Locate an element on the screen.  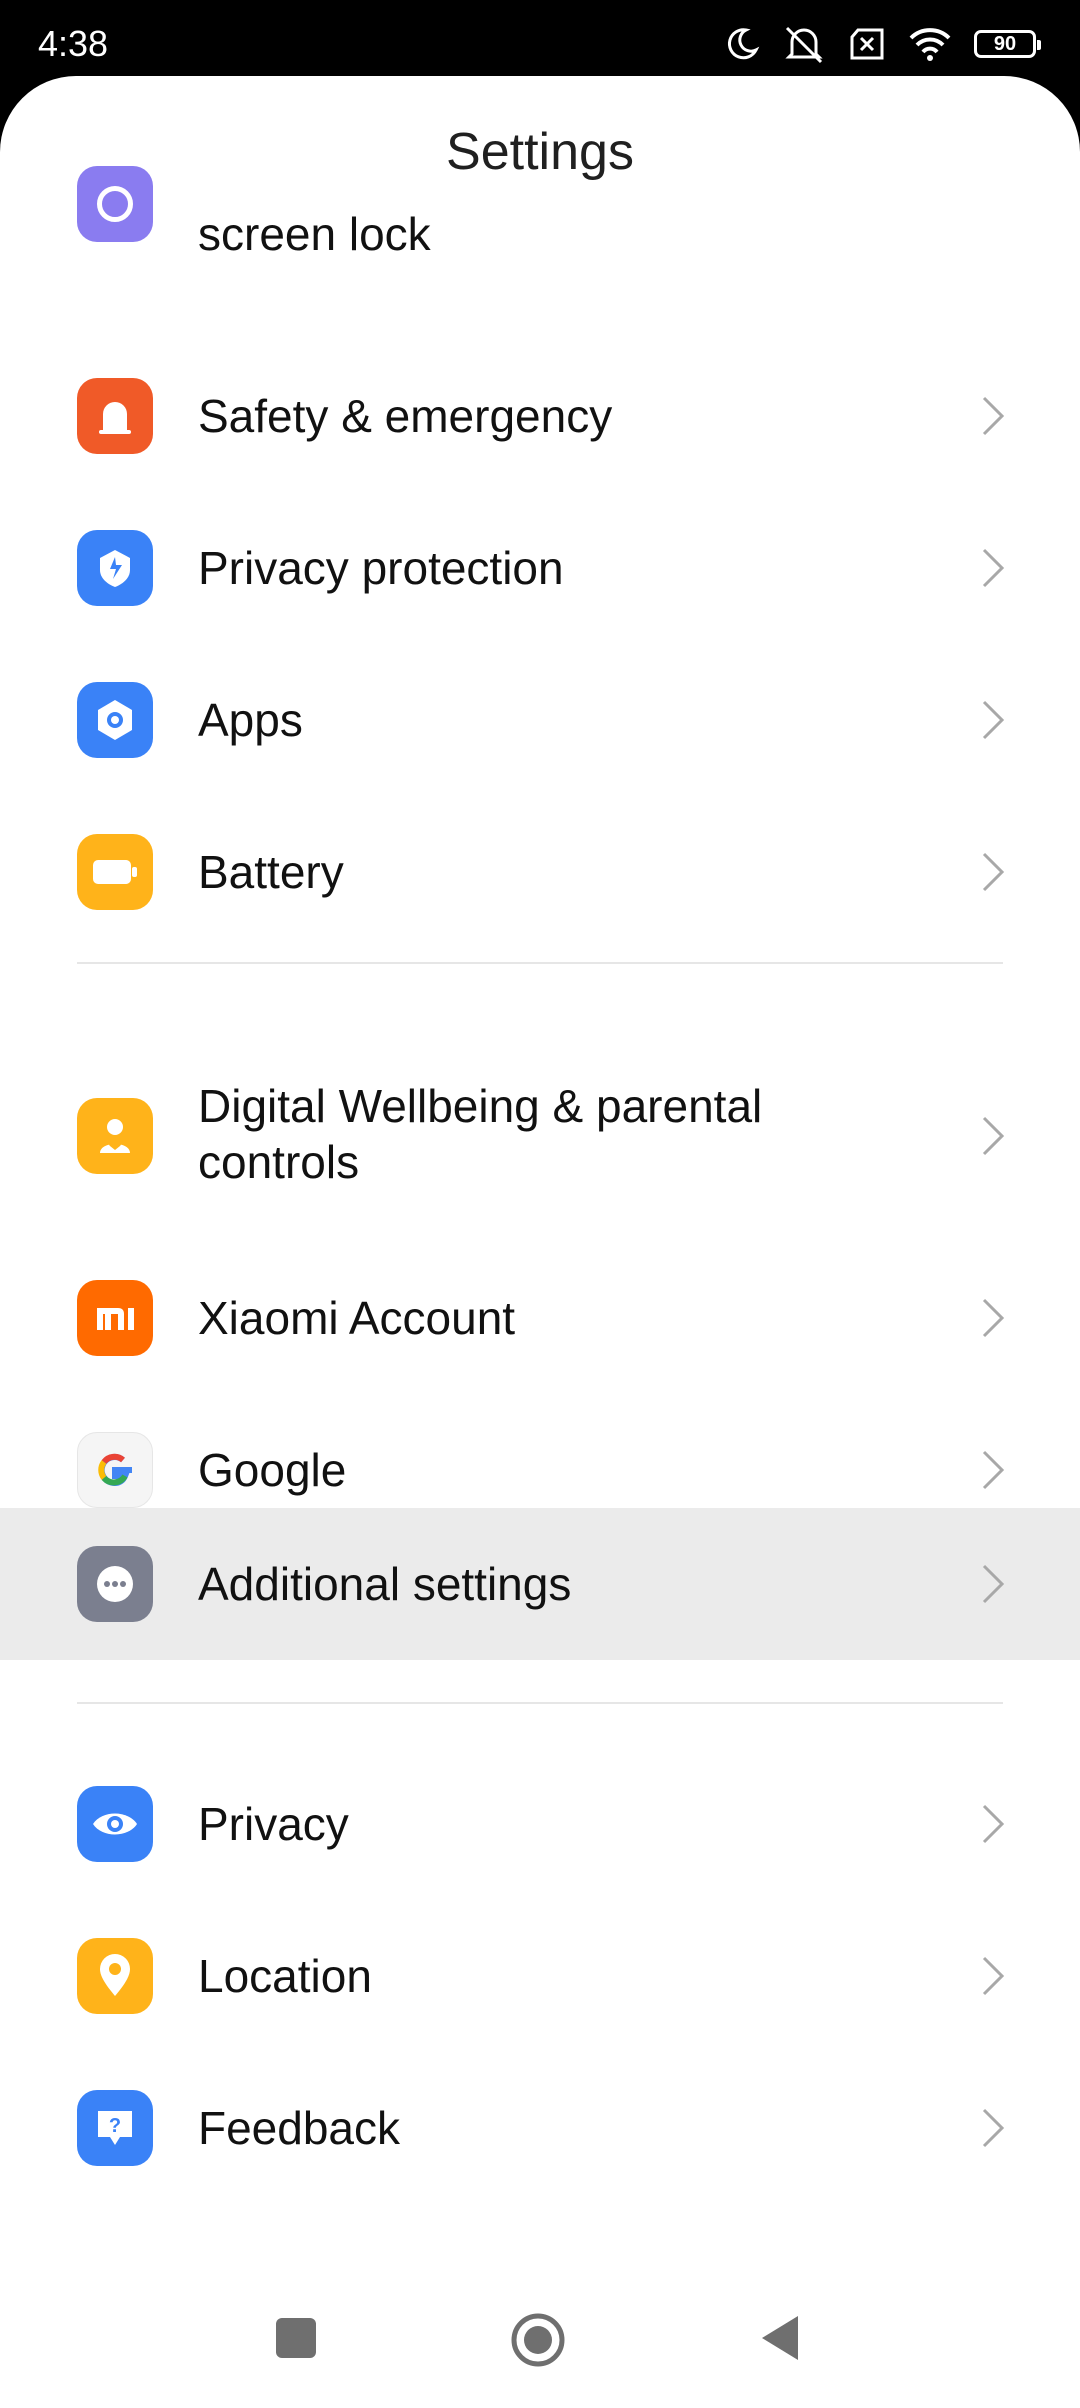
wifi-icon is located at coordinates (930, 44).